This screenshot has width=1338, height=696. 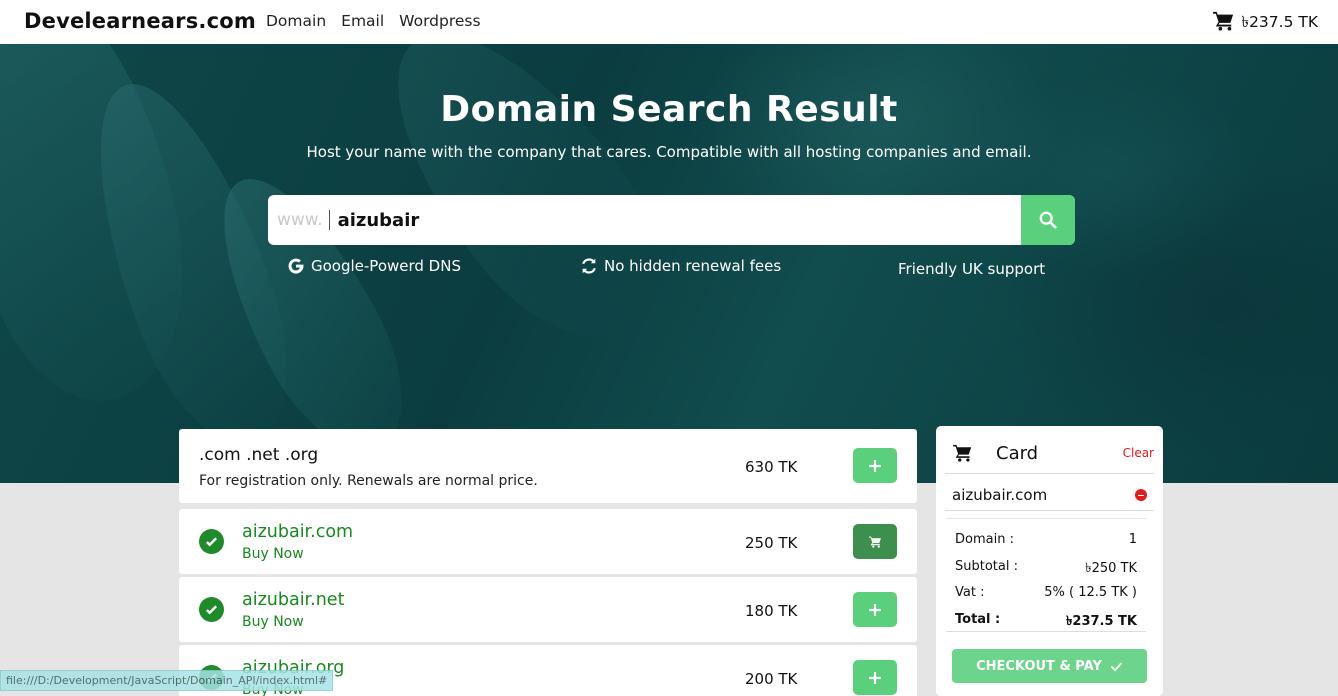 I want to click on nav-link-wordpress: Wordpress, so click(x=439, y=21).